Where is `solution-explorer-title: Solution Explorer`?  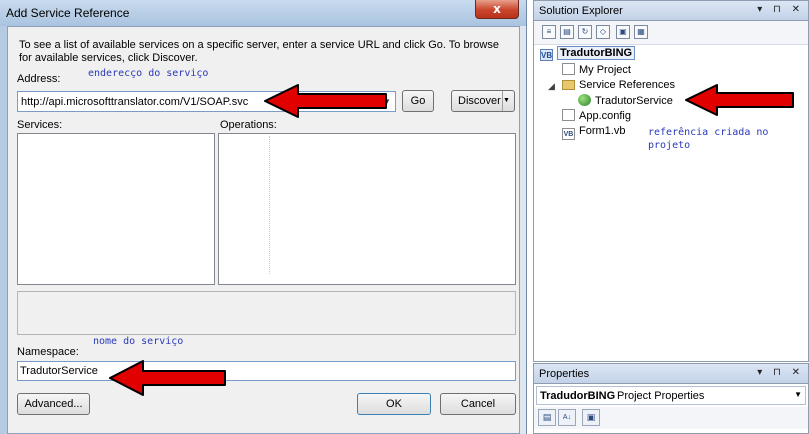
solution-explorer-title: Solution Explorer is located at coordinates (581, 11).